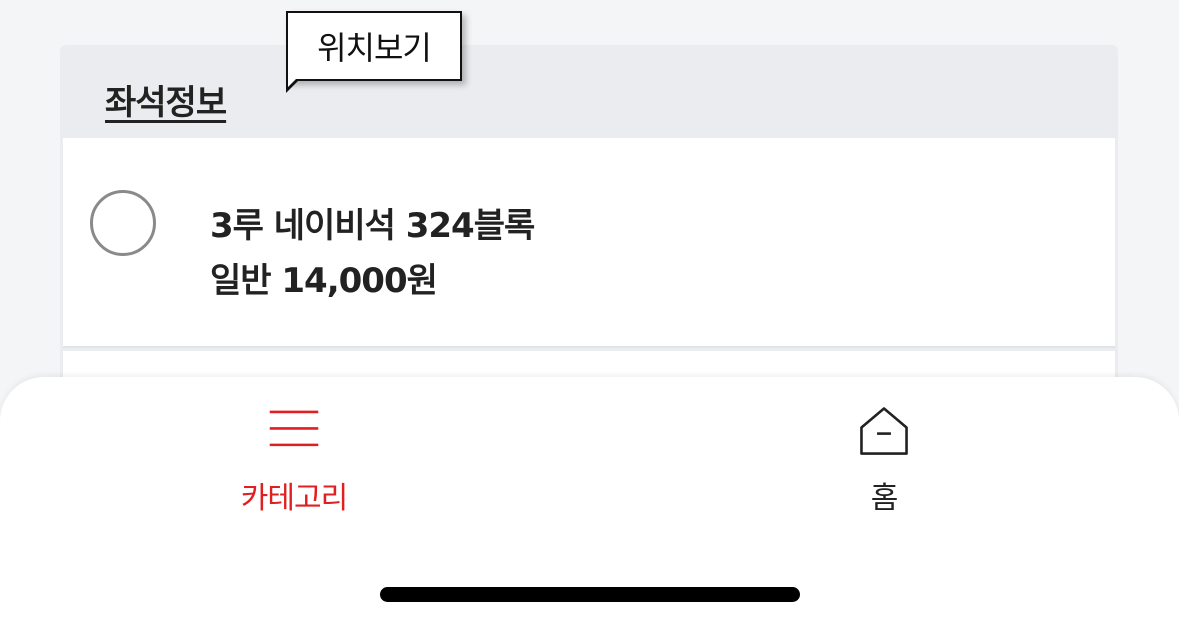 This screenshot has height=626, width=1179. I want to click on nav-label-home: 홈, so click(884, 498).